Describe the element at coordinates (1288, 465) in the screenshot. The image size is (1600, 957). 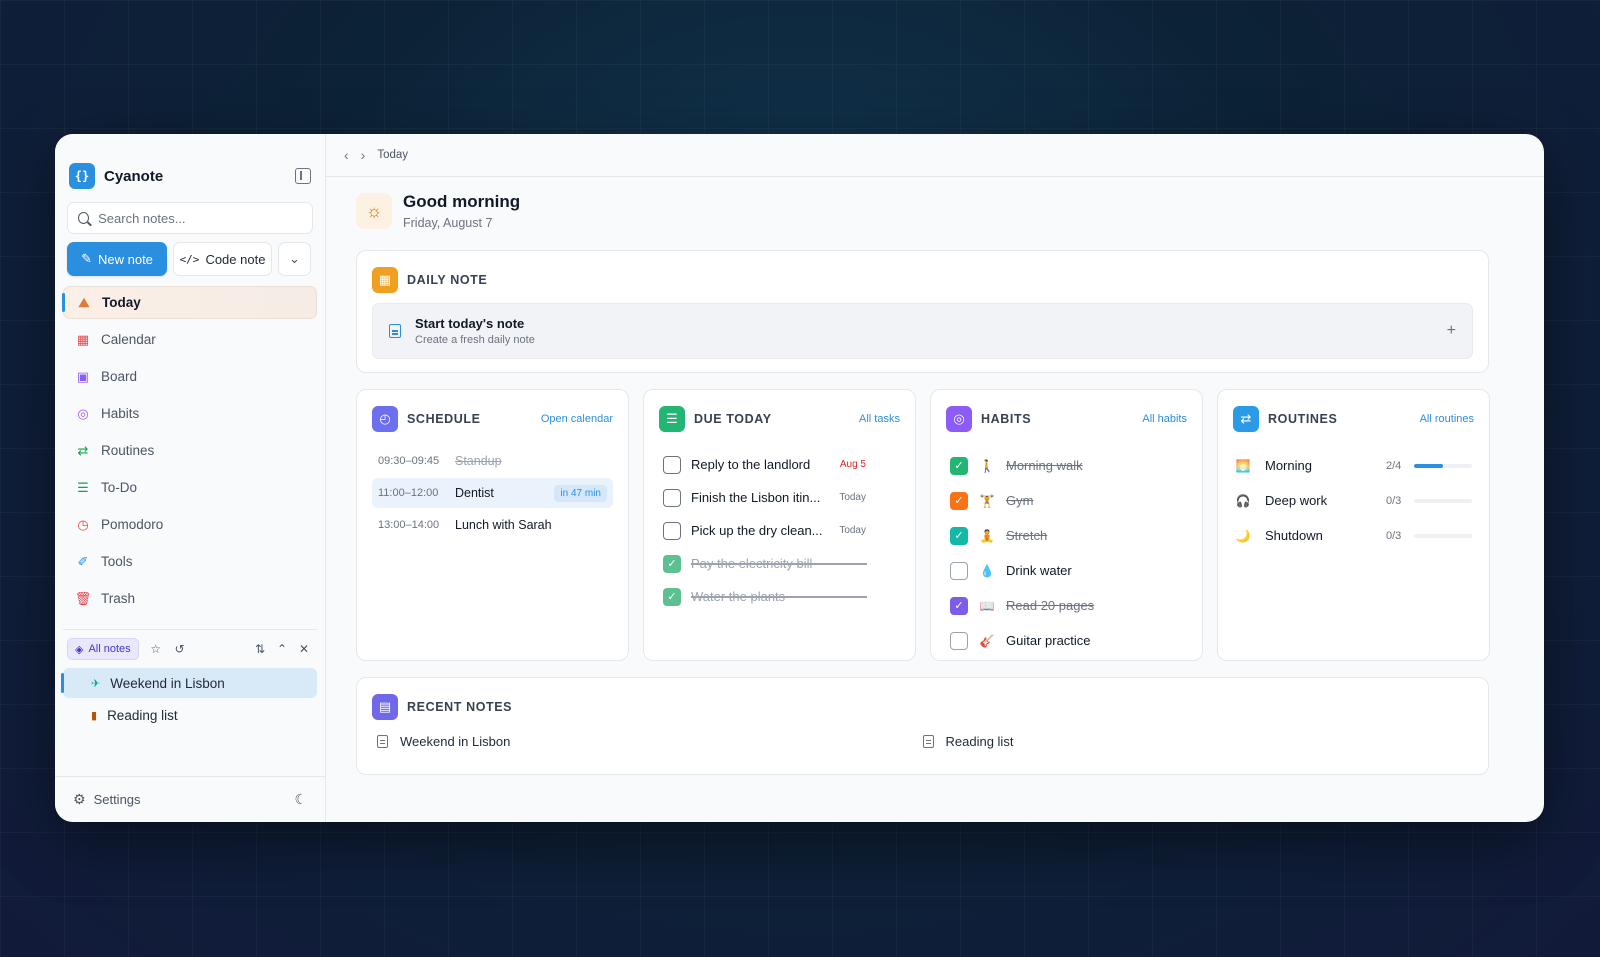
I see `routine-name: Morning` at that location.